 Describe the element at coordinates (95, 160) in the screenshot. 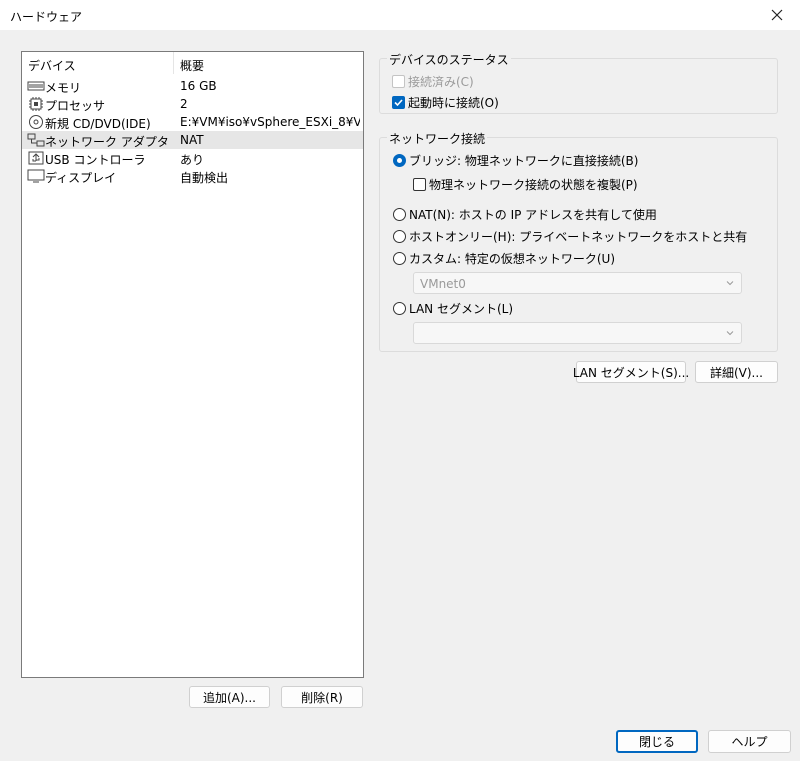

I see `device-name: USB コントローラ` at that location.